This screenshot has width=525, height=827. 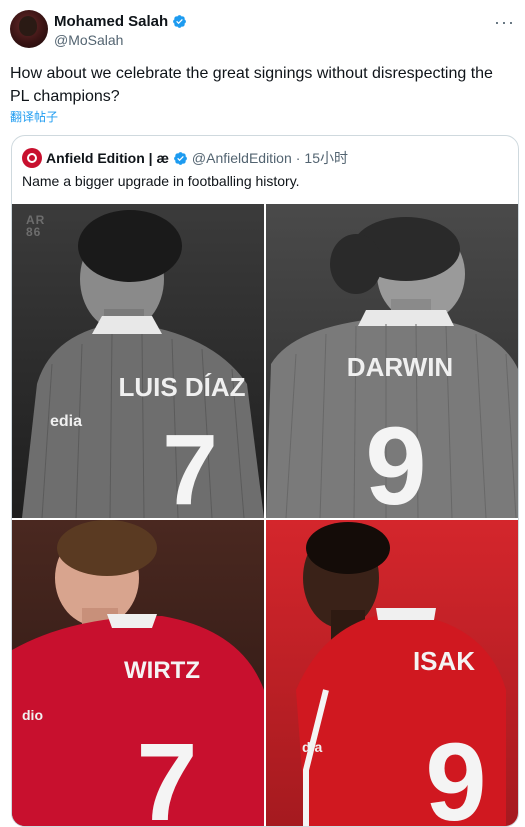 What do you see at coordinates (111, 21) in the screenshot?
I see `author-name: Mohamed Salah` at bounding box center [111, 21].